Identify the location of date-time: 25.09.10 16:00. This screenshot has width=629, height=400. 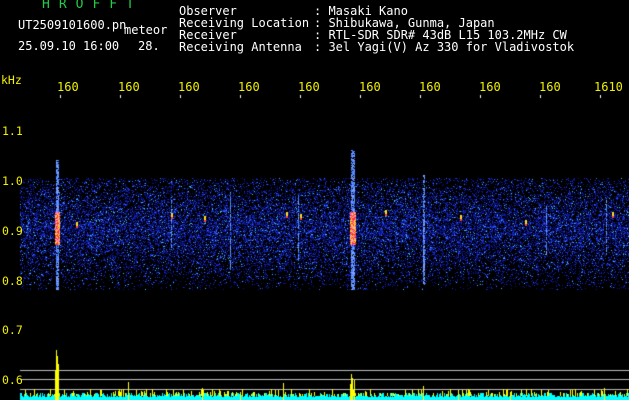
(69, 46).